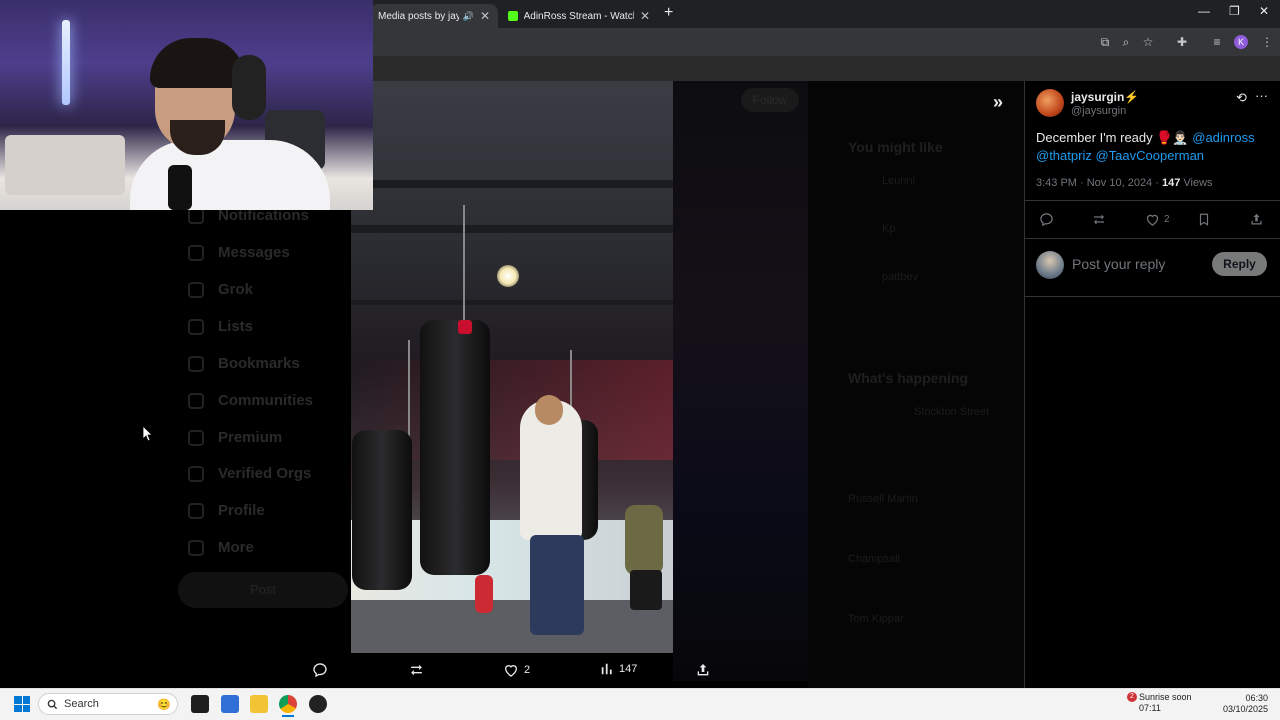 This screenshot has height=720, width=1280. What do you see at coordinates (196, 547) in the screenshot?
I see `more-circle-icon` at bounding box center [196, 547].